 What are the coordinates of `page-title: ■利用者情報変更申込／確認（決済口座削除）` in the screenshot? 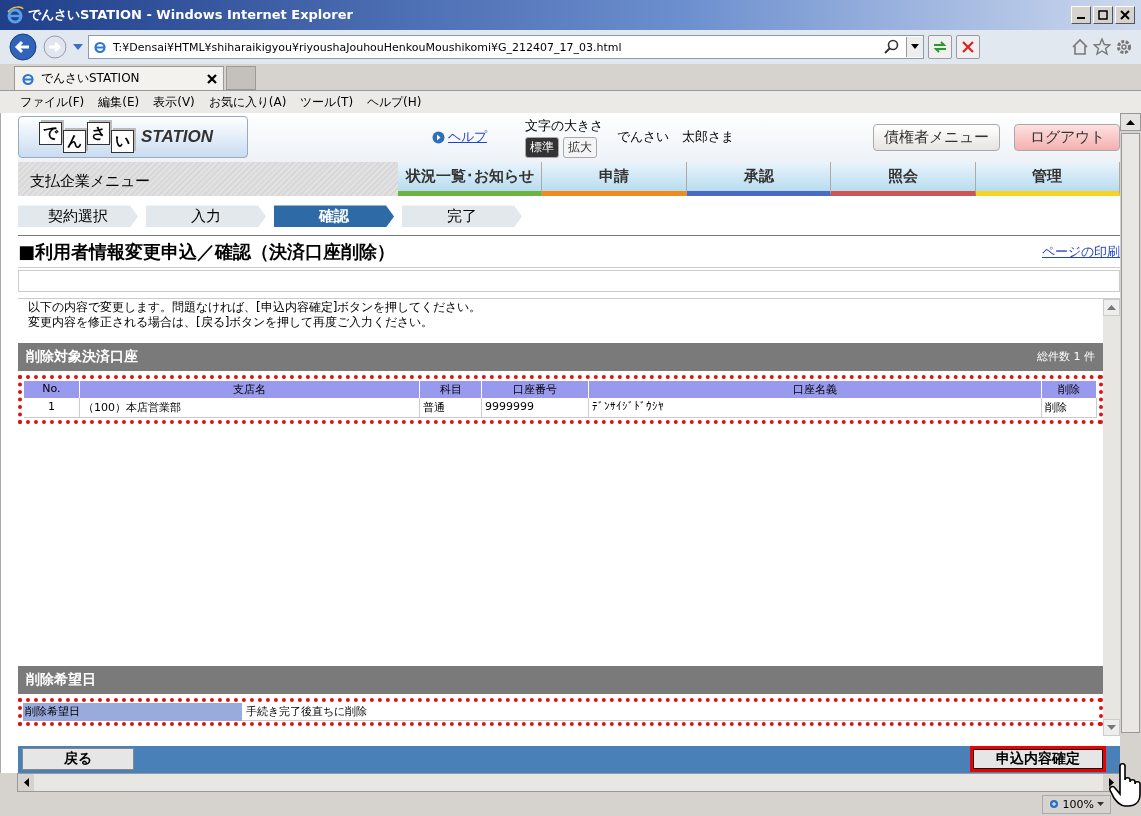 It's located at (206, 251).